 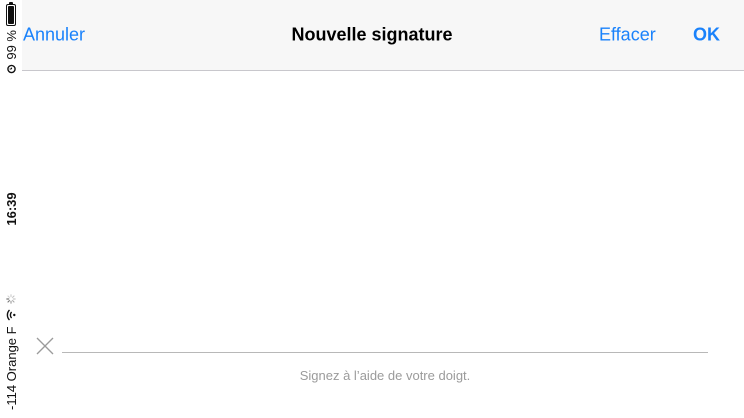 What do you see at coordinates (11, 315) in the screenshot?
I see `wifi-icon` at bounding box center [11, 315].